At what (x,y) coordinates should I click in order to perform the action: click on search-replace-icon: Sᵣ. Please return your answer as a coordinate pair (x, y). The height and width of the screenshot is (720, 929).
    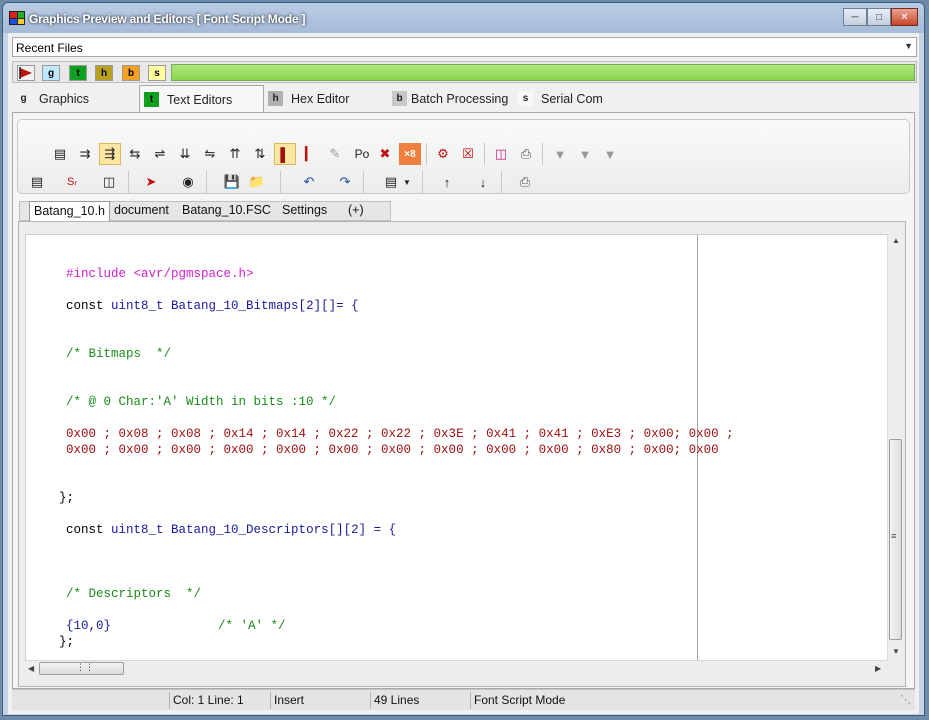
    Looking at the image, I should click on (72, 182).